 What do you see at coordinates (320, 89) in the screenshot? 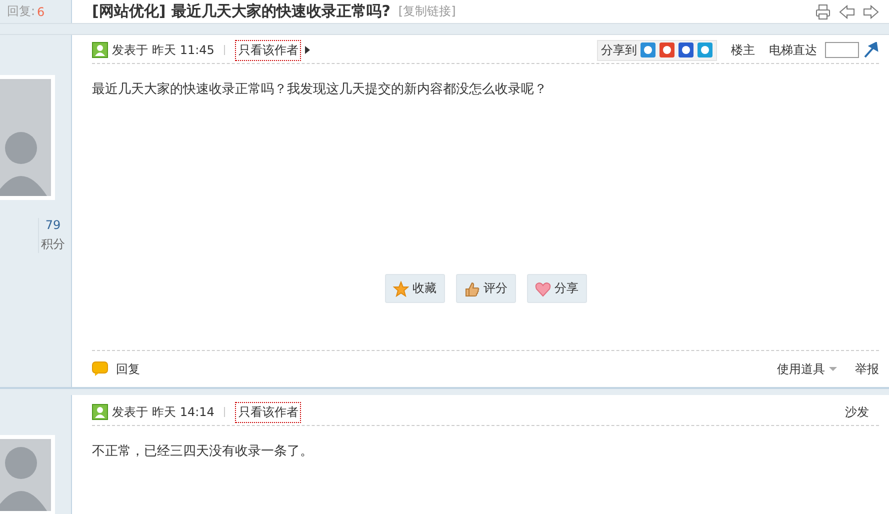
I see `post-body: 最近几天大家的快速收录正常吗？我发现这几天提交的新内容都没怎么收录呢？` at bounding box center [320, 89].